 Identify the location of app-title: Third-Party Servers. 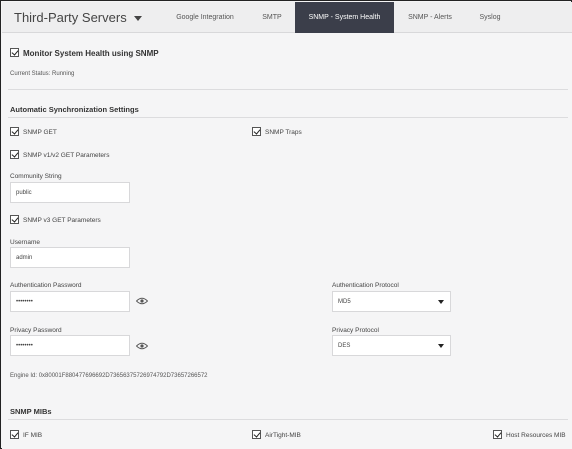
(70, 17).